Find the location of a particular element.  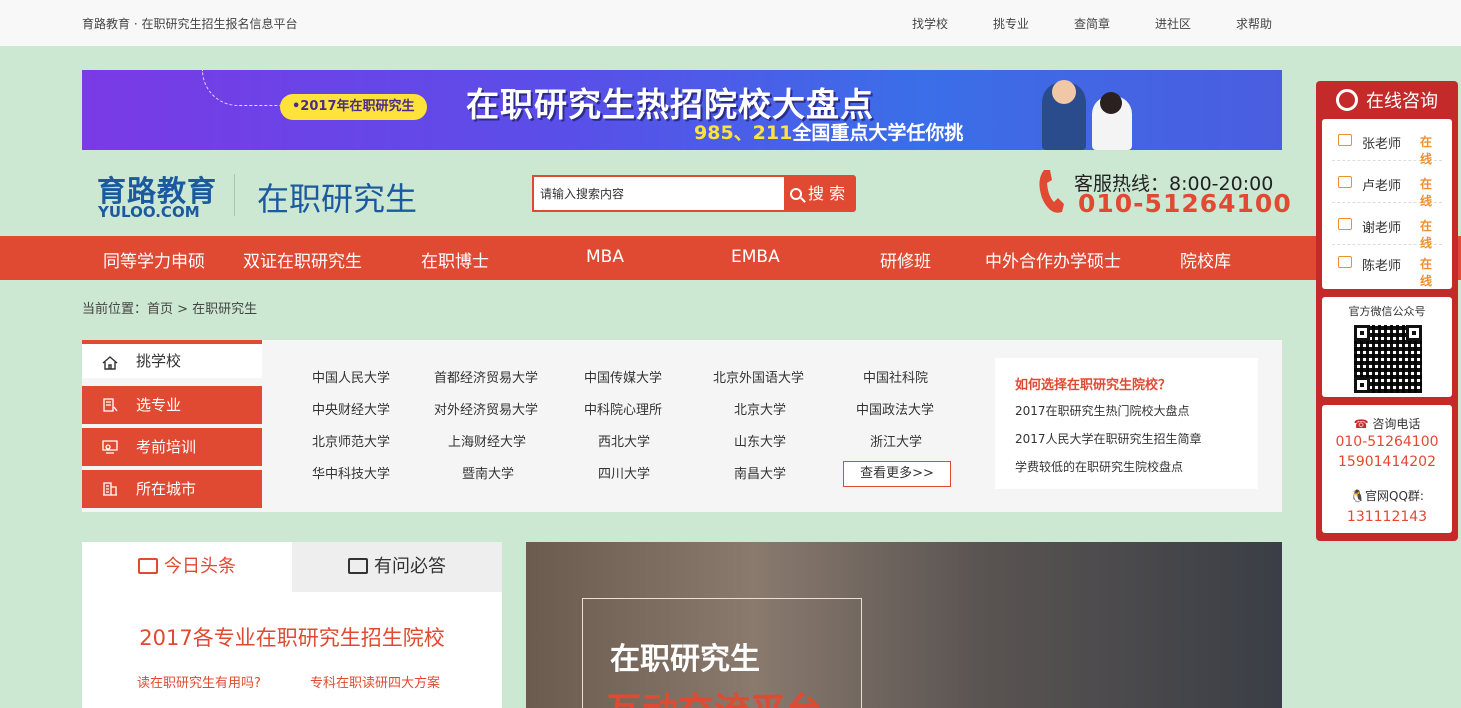

article-heading: 如何选择在职研究生院校？ is located at coordinates (1093, 383).